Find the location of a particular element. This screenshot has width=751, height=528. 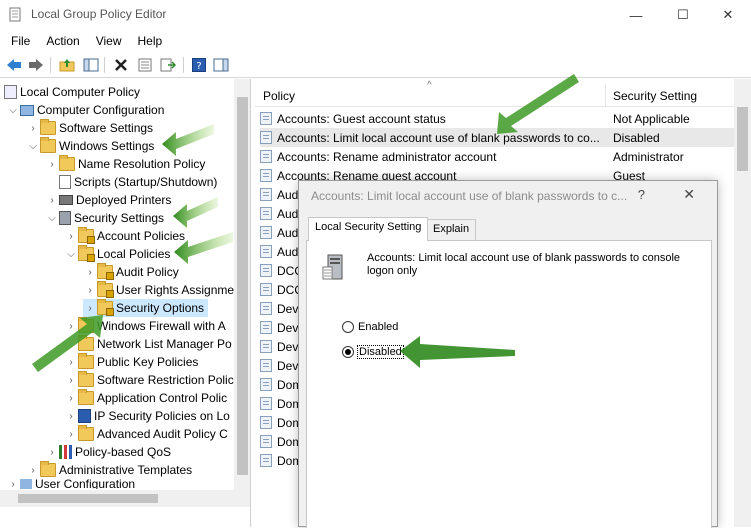

tree-item-name-resolution-policy: › Name Resolution Policy is located at coordinates (125, 164).